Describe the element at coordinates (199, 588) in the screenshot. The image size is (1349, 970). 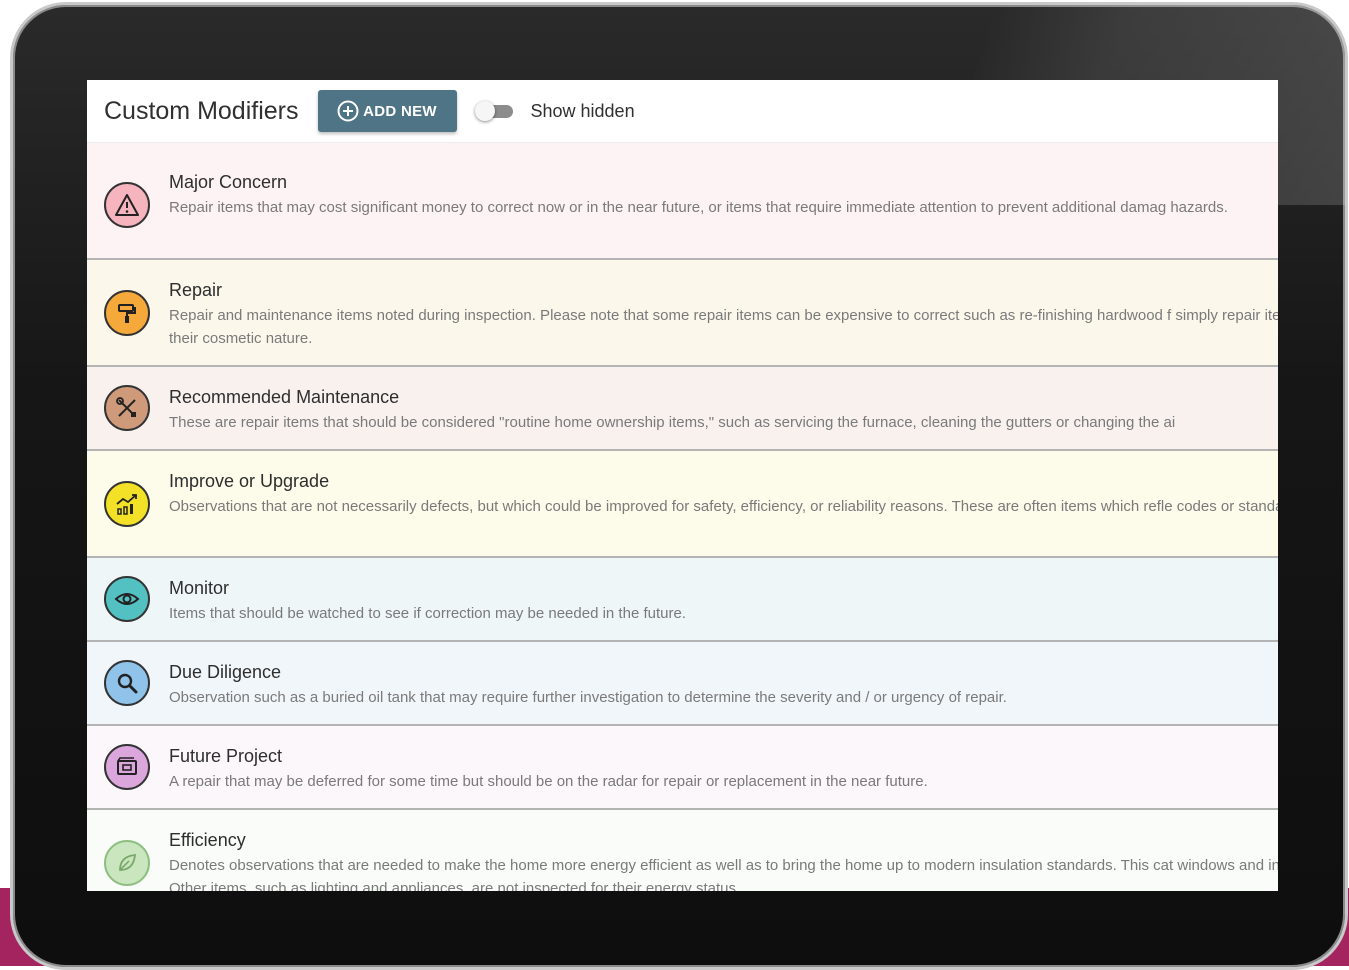
I see `modifier-name: Monitor` at that location.